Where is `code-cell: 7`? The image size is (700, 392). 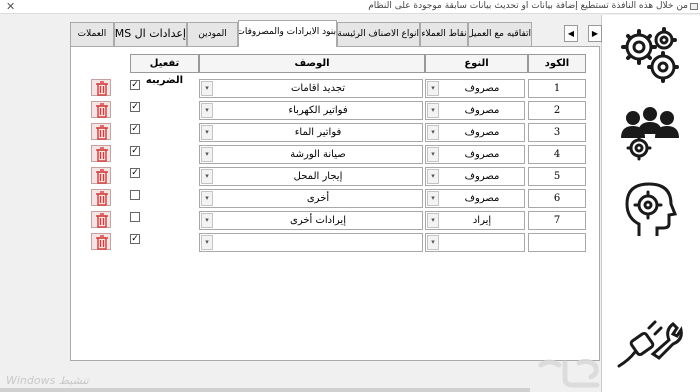 code-cell: 7 is located at coordinates (557, 220).